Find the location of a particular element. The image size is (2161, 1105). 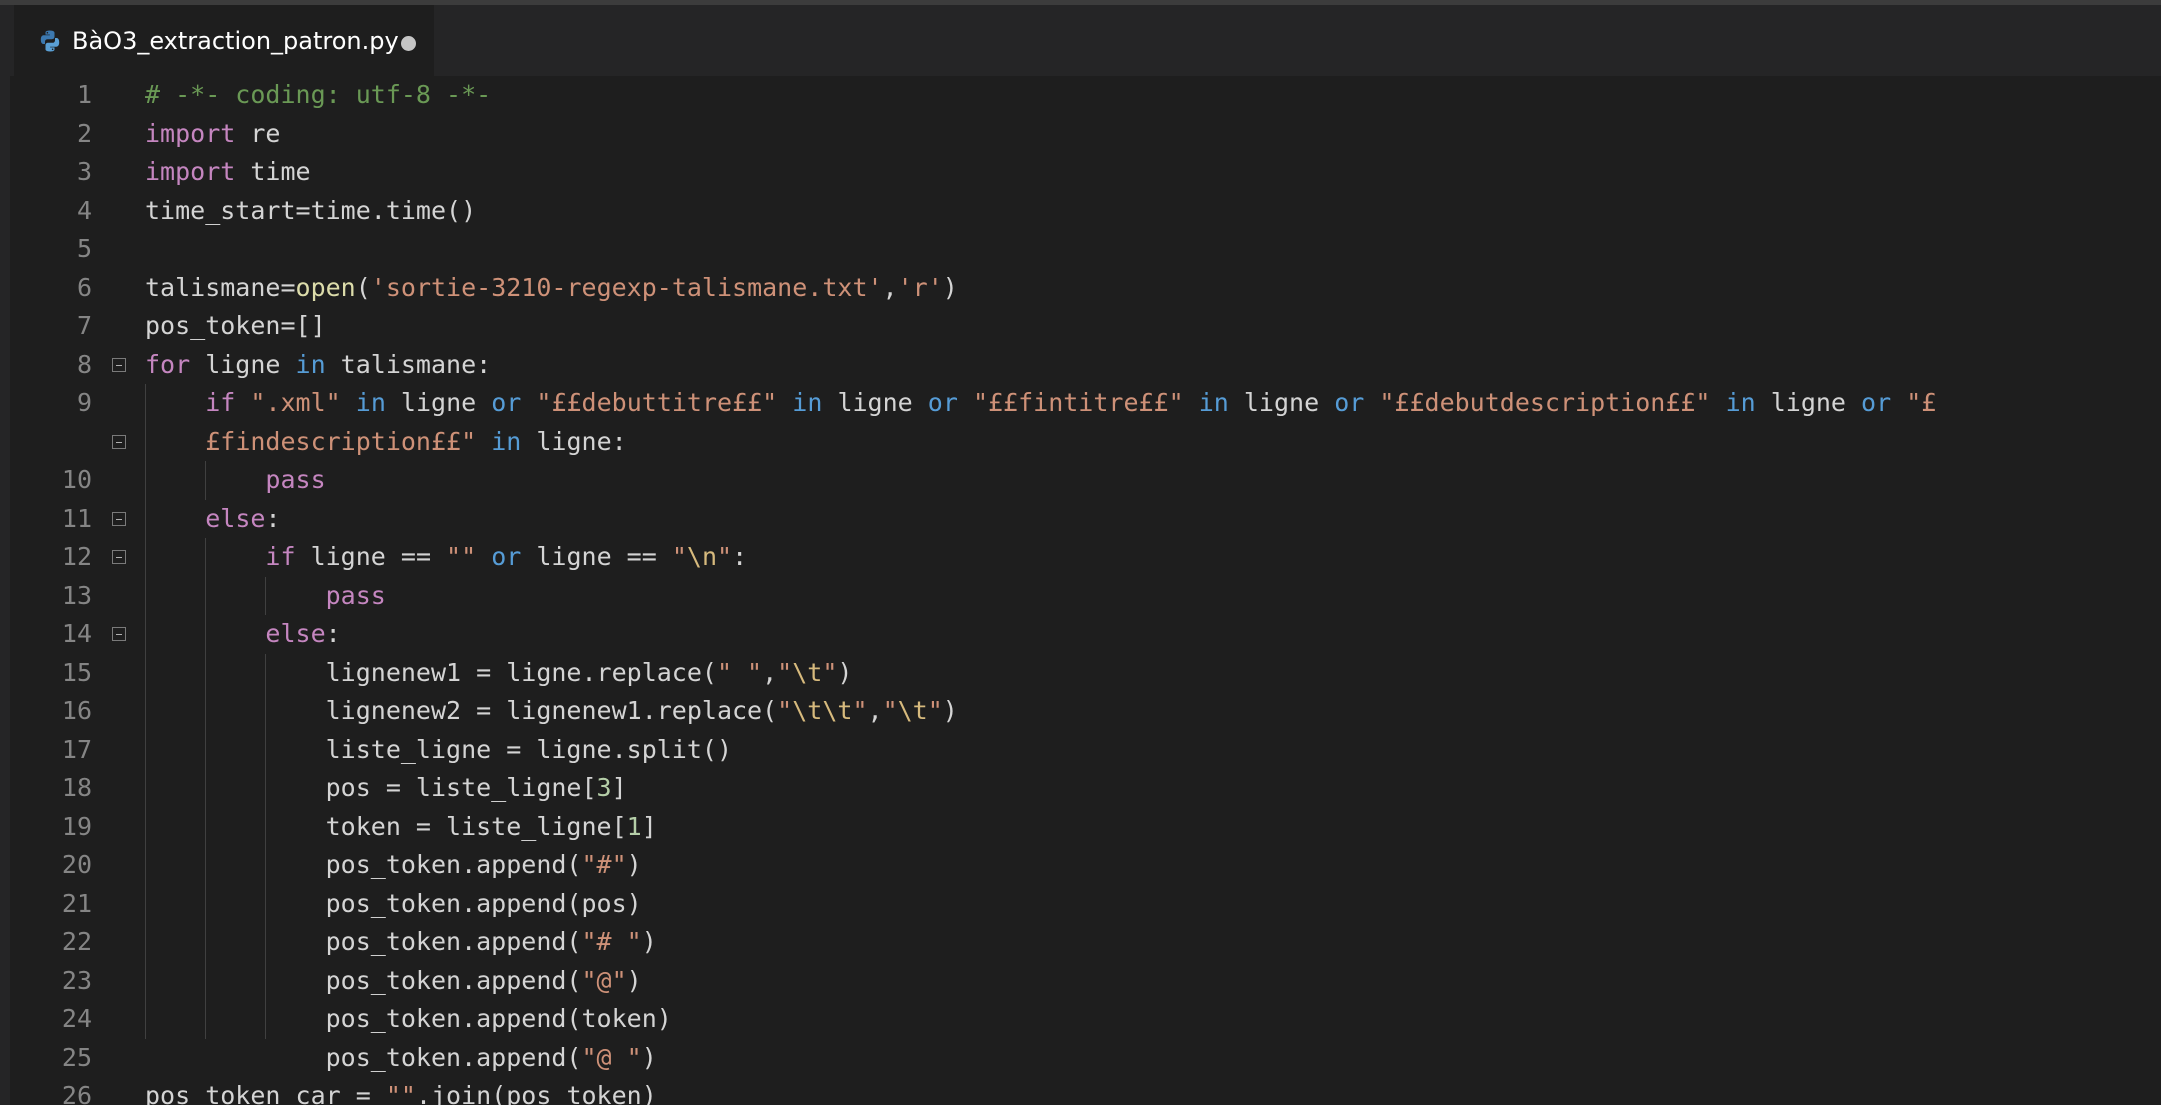

code-text: pass is located at coordinates (235, 480).